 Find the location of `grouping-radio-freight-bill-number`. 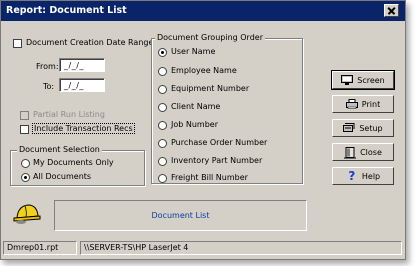

grouping-radio-freight-bill-number is located at coordinates (162, 178).